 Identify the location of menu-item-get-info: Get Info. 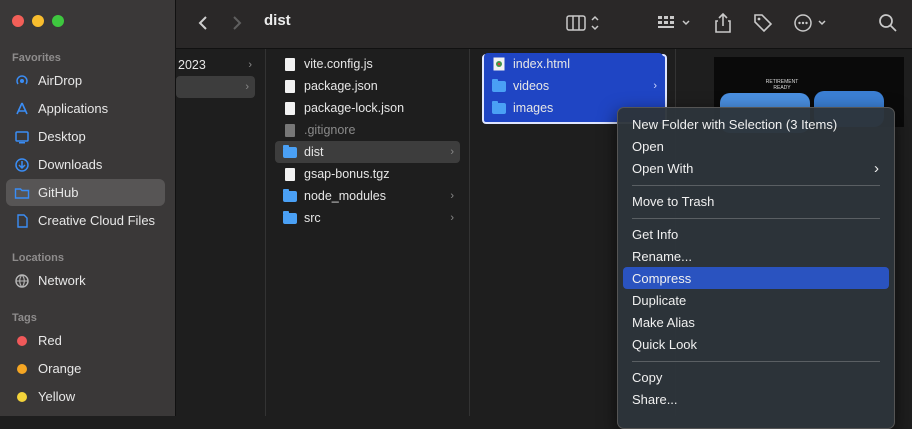
(756, 234).